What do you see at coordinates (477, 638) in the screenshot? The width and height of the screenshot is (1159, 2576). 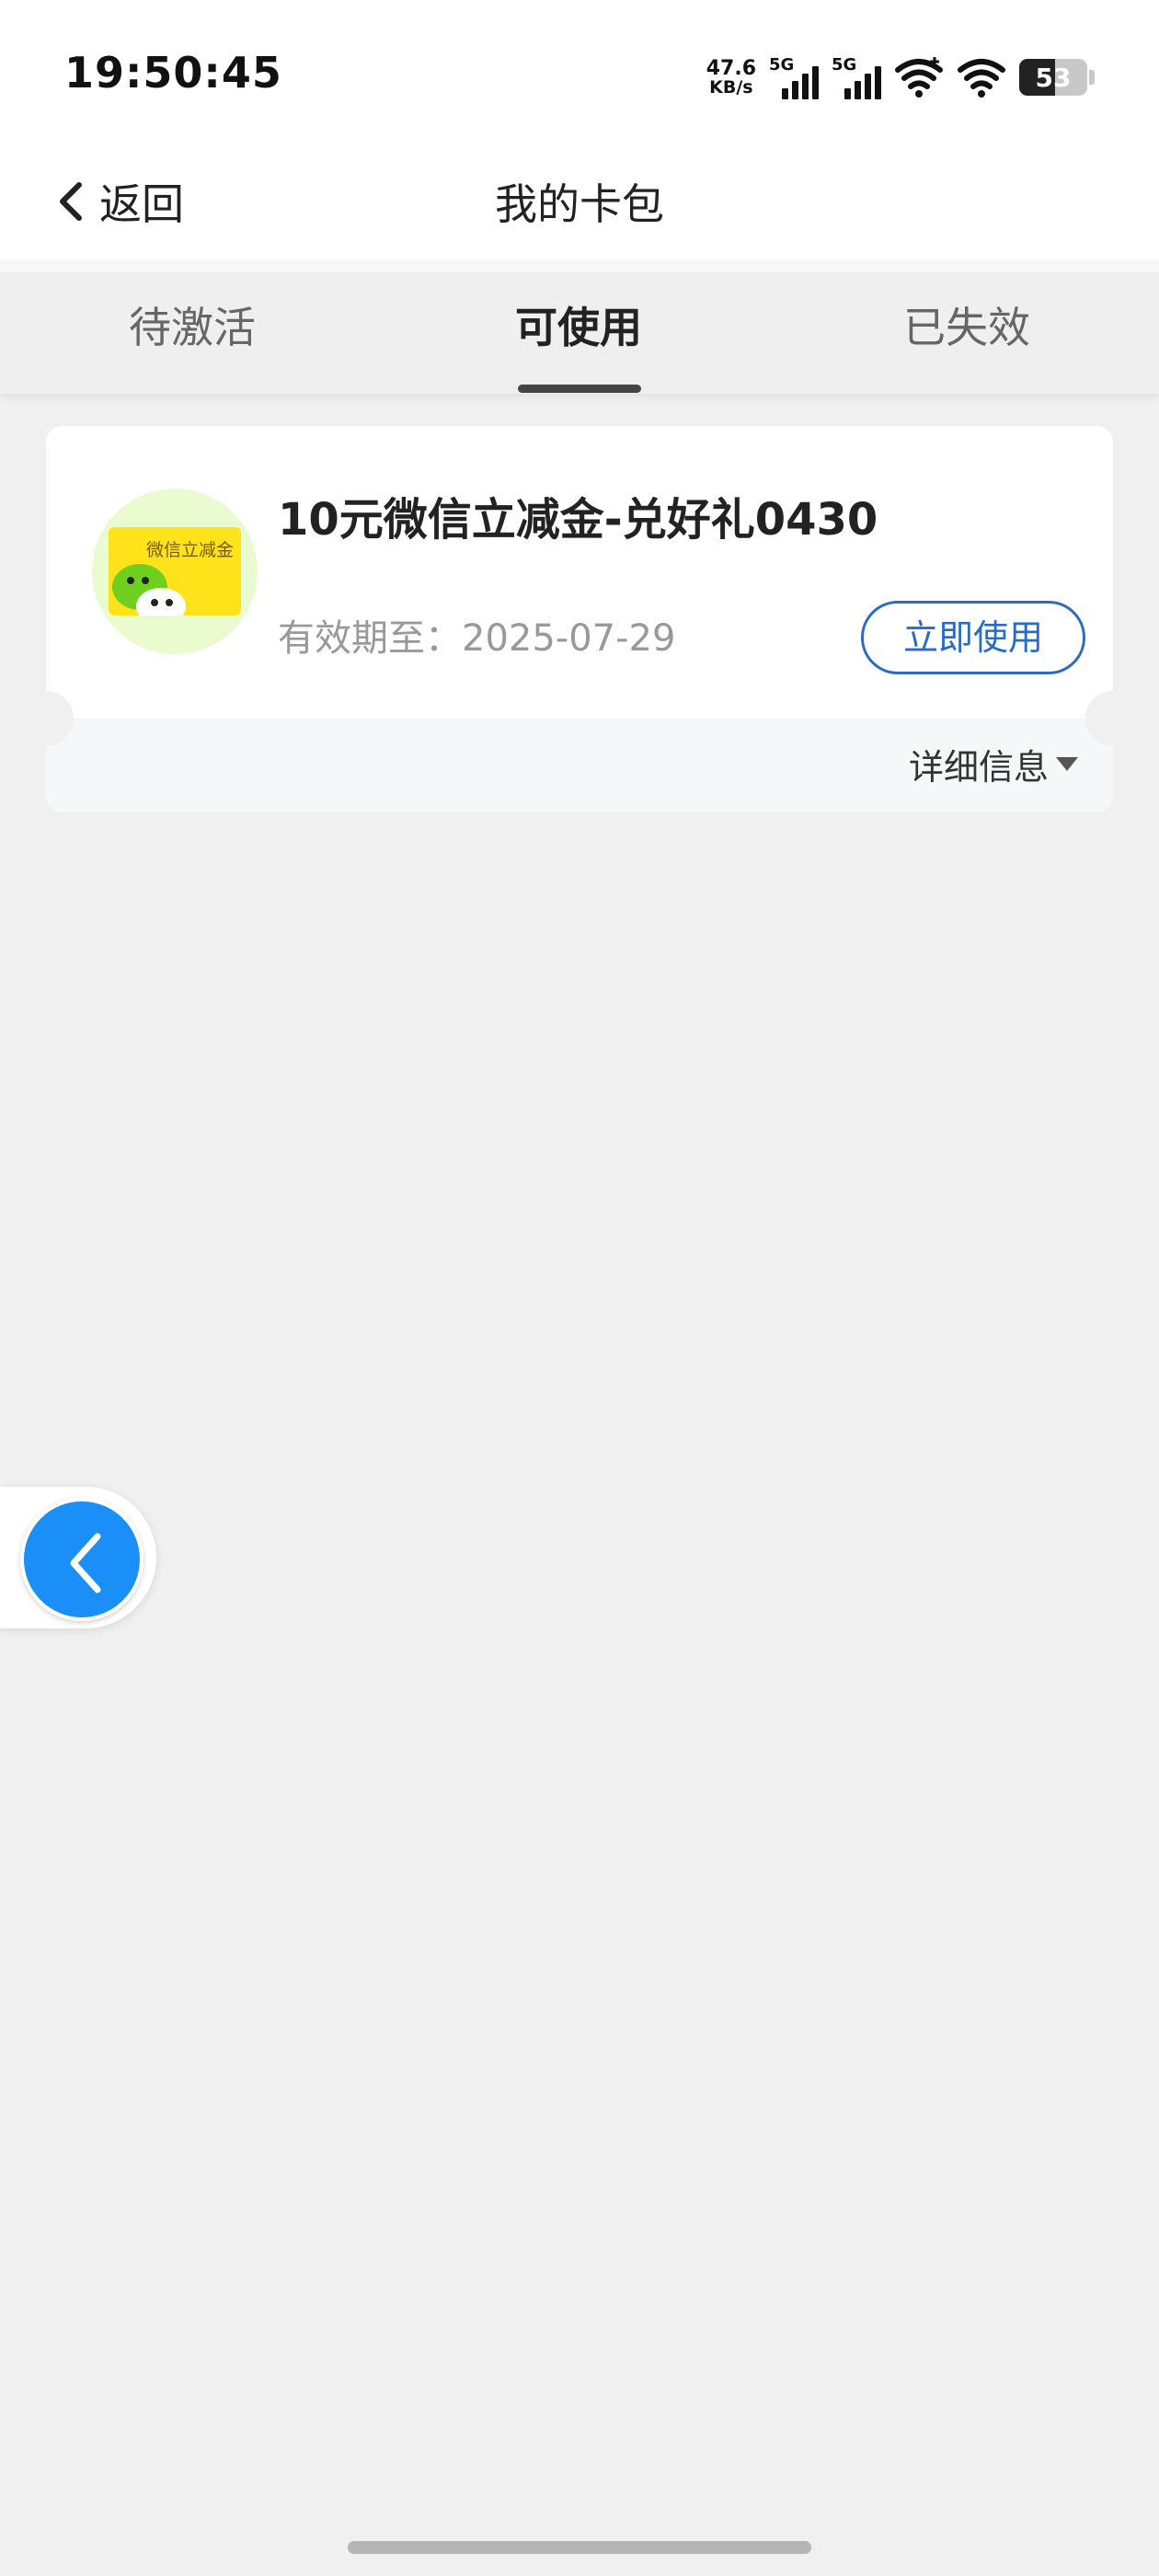 I see `coupon-expiry: 有效期至：2025-07-29` at bounding box center [477, 638].